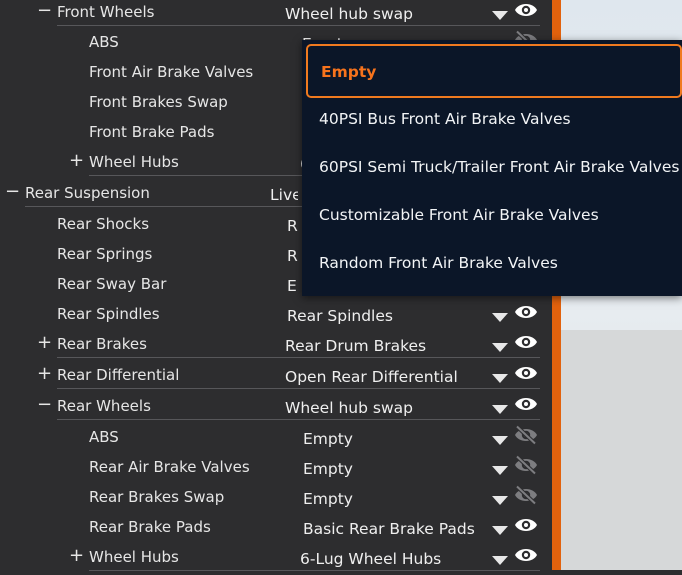  What do you see at coordinates (284, 195) in the screenshot?
I see `part-select-value: Live` at bounding box center [284, 195].